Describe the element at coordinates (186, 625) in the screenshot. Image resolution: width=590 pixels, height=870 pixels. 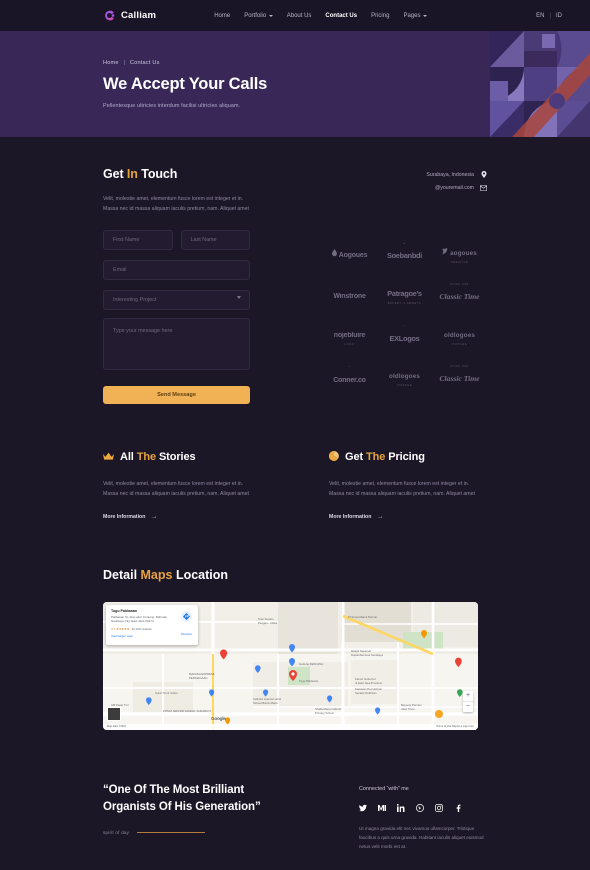
I see `directions-button: Directions` at that location.